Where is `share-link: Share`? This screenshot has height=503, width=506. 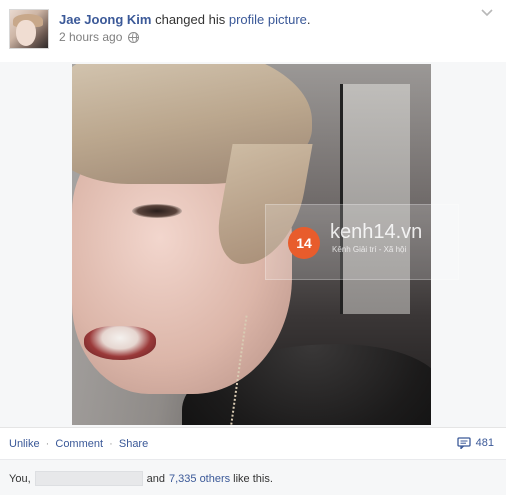 share-link: Share is located at coordinates (133, 444).